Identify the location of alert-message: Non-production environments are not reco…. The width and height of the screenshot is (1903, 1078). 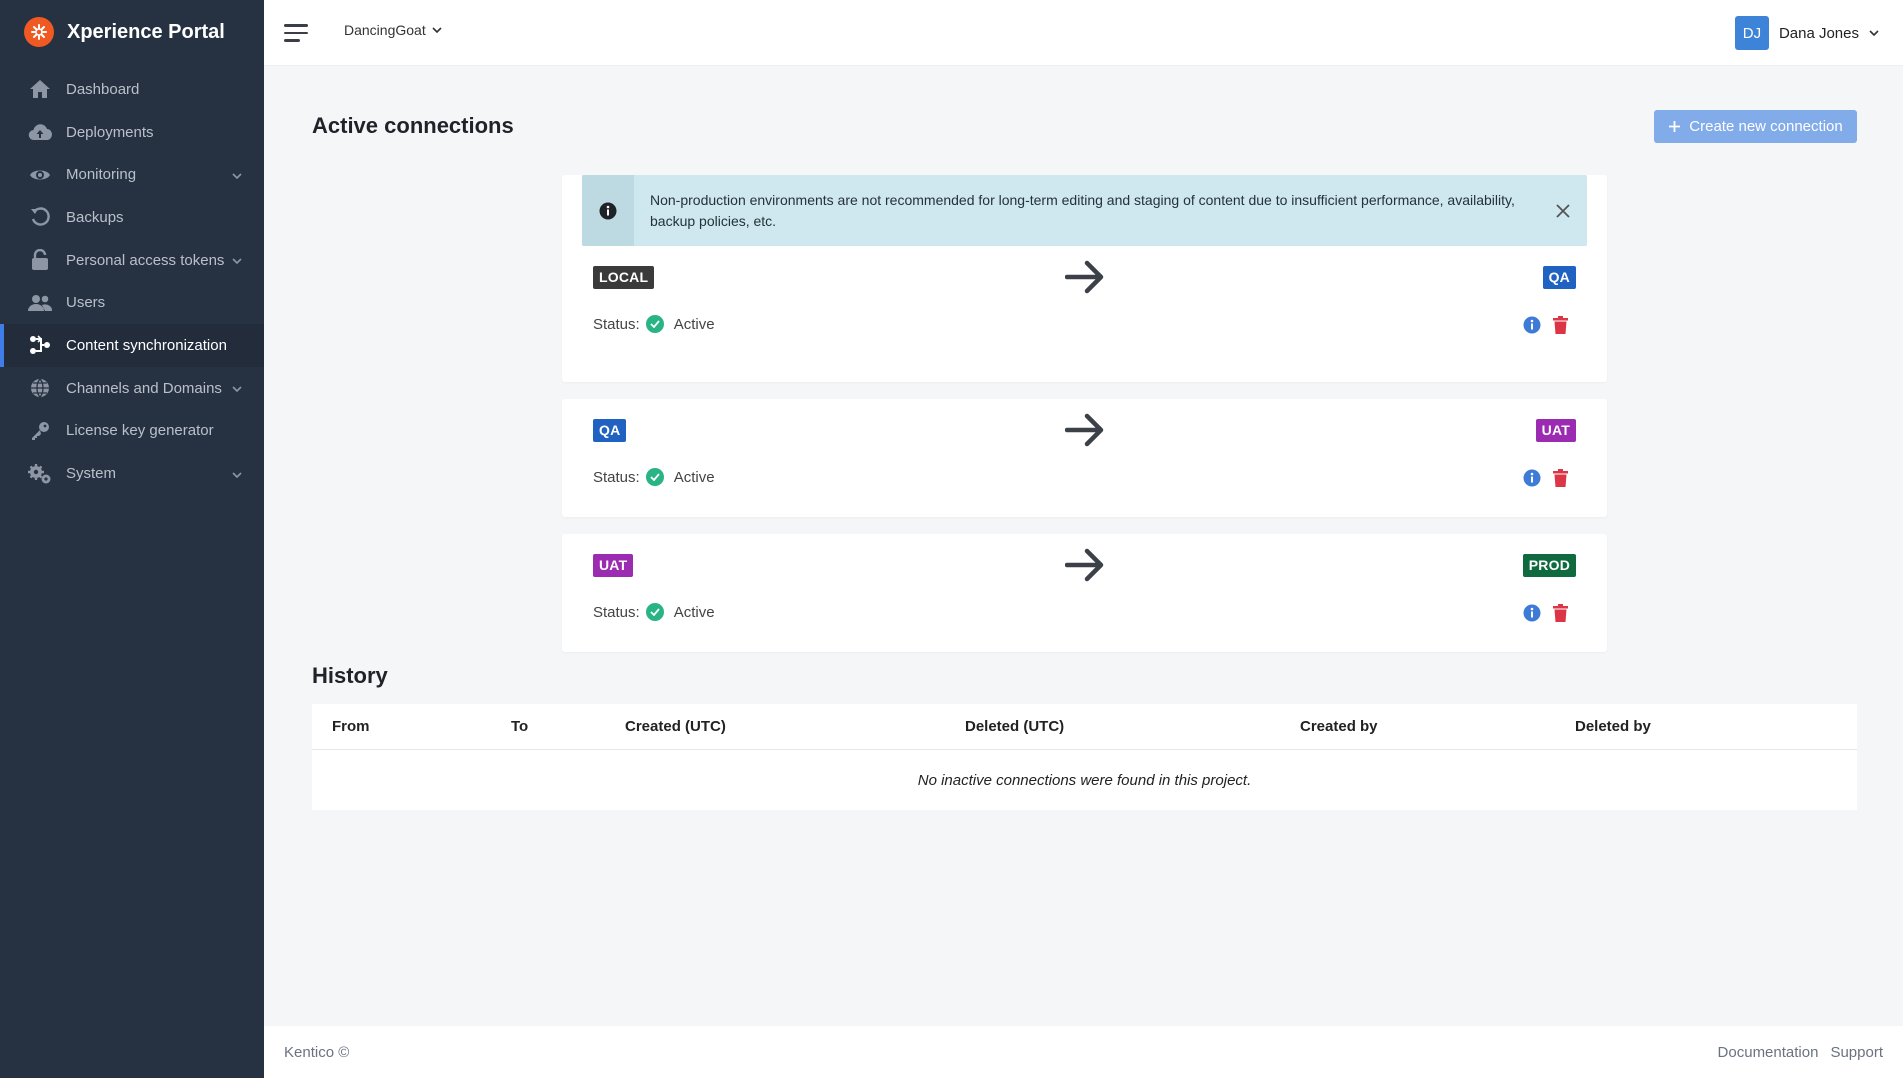
(1082, 210).